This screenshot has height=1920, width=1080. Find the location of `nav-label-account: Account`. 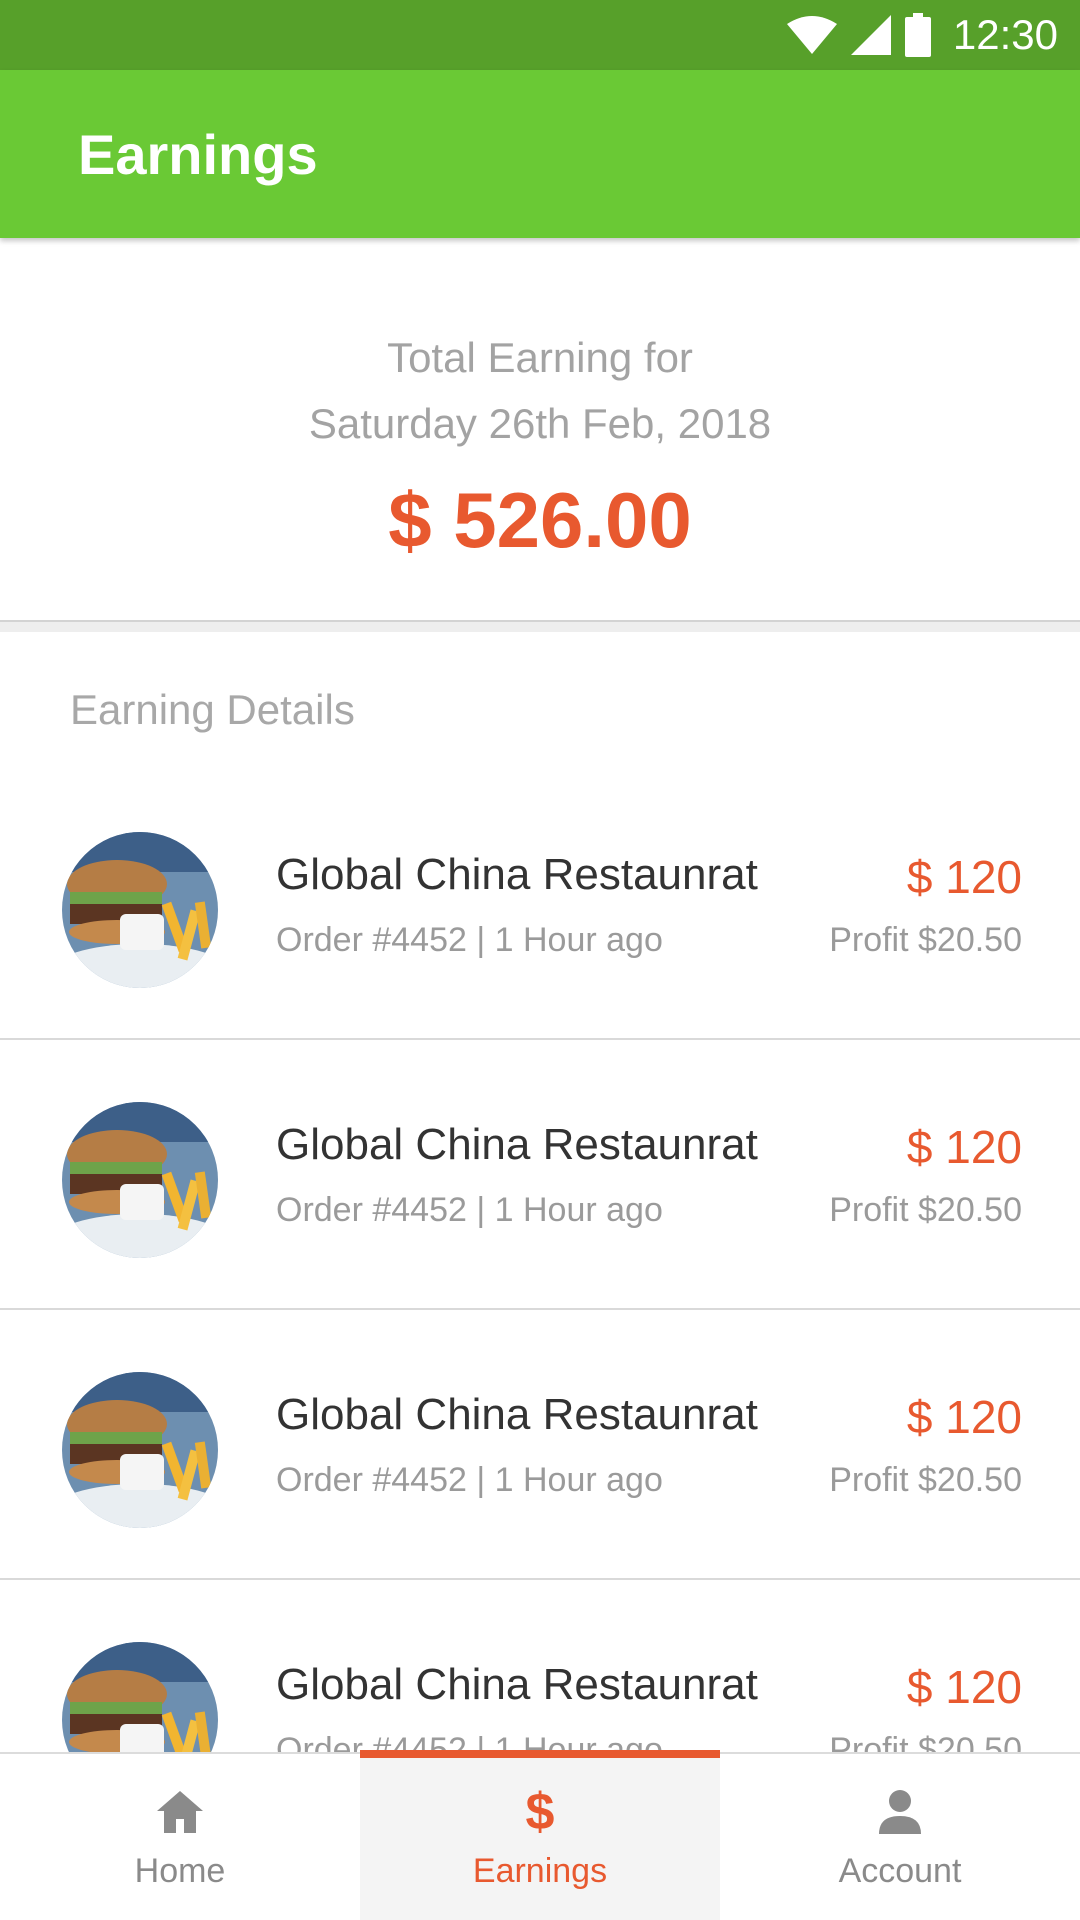

nav-label-account: Account is located at coordinates (900, 1870).